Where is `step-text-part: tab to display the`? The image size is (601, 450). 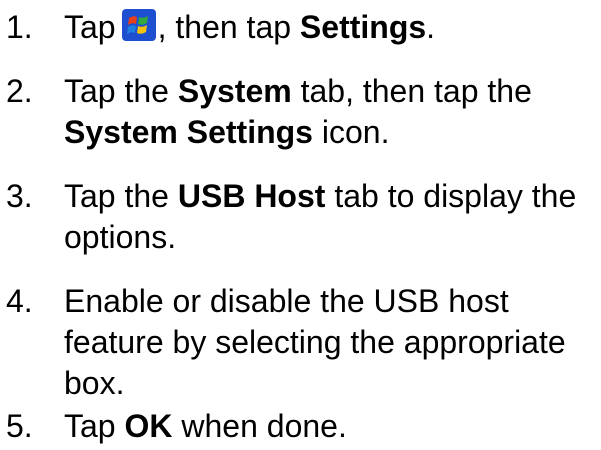 step-text-part: tab to display the is located at coordinates (455, 196).